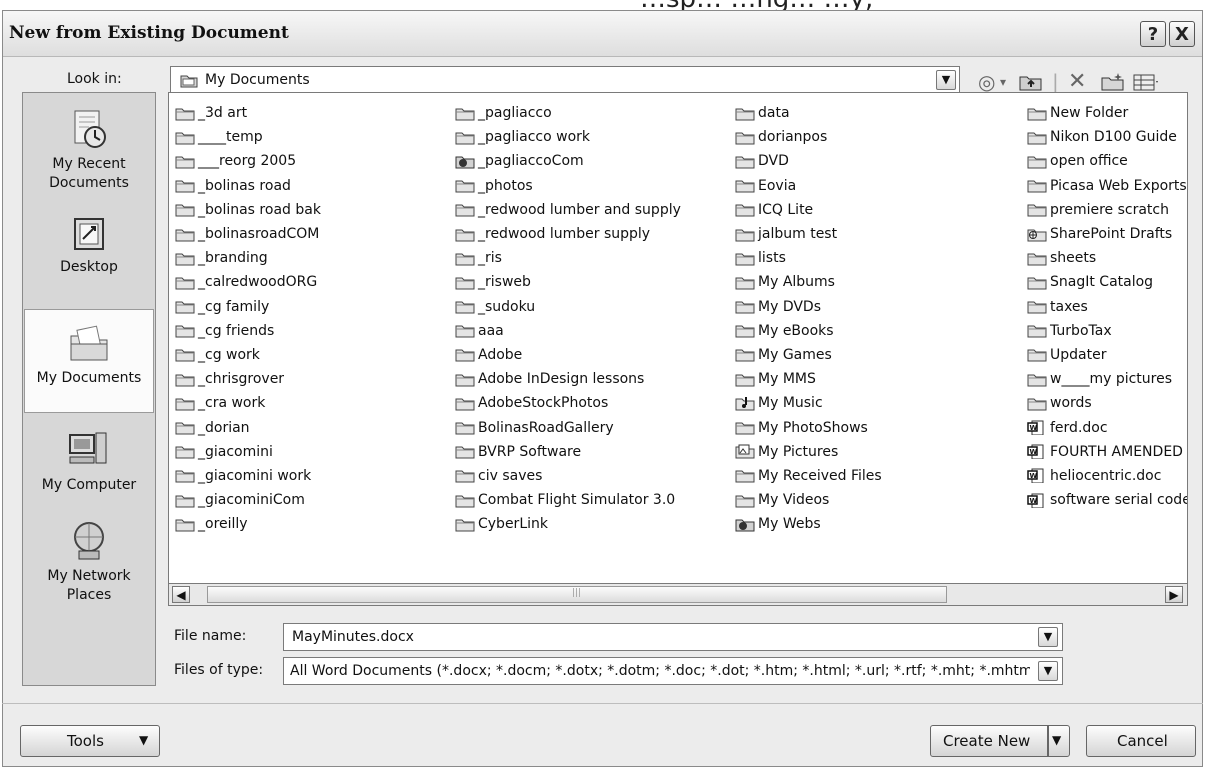 Image resolution: width=1205 pixels, height=767 pixels. Describe the element at coordinates (89, 361) in the screenshot. I see `place-my-documents: My Documents` at that location.